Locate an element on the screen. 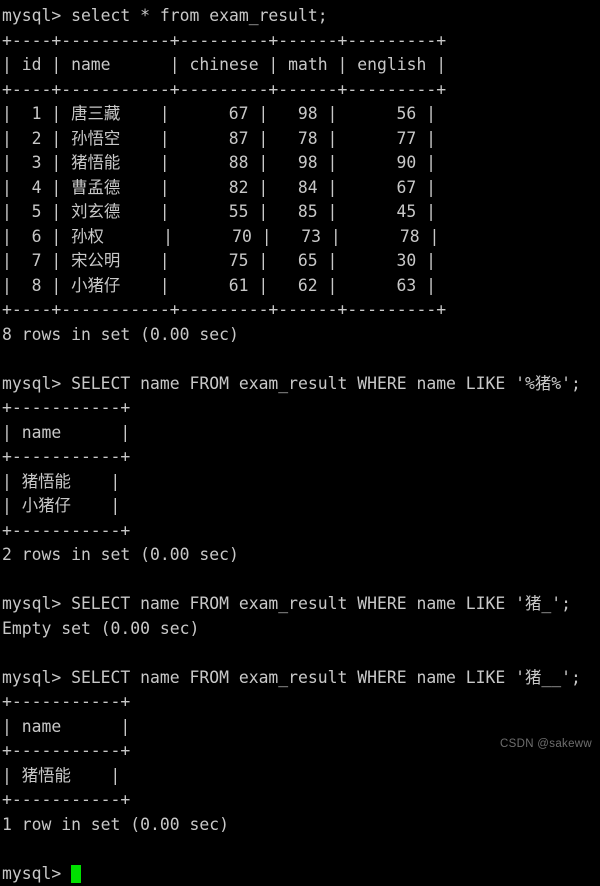  terminal-line: Empty set (0.00 sec) is located at coordinates (301, 629).